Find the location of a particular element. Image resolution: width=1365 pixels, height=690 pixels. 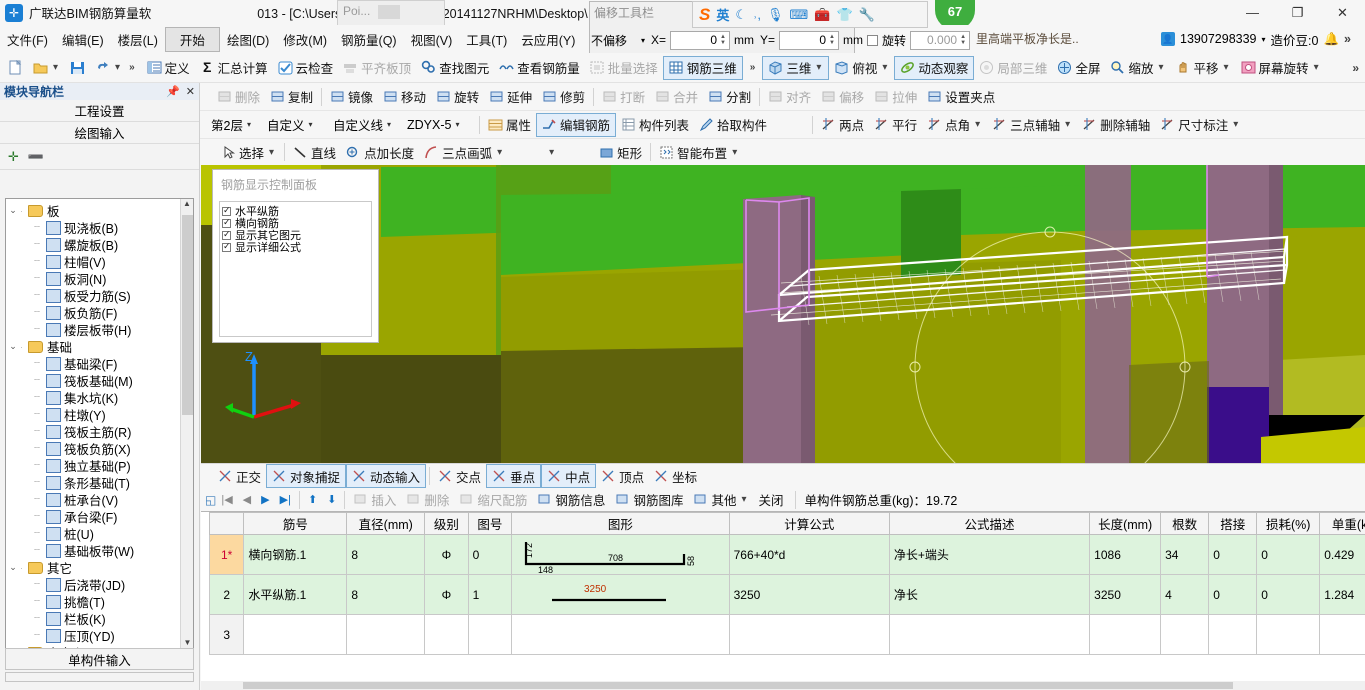

modify-align-button: 对齐 is located at coordinates (789, 97).